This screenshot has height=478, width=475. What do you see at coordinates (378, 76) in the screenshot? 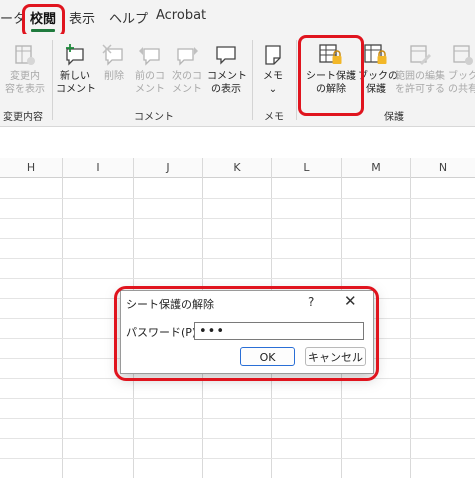
I see `protect-workbook-label-1: ブックの` at bounding box center [378, 76].